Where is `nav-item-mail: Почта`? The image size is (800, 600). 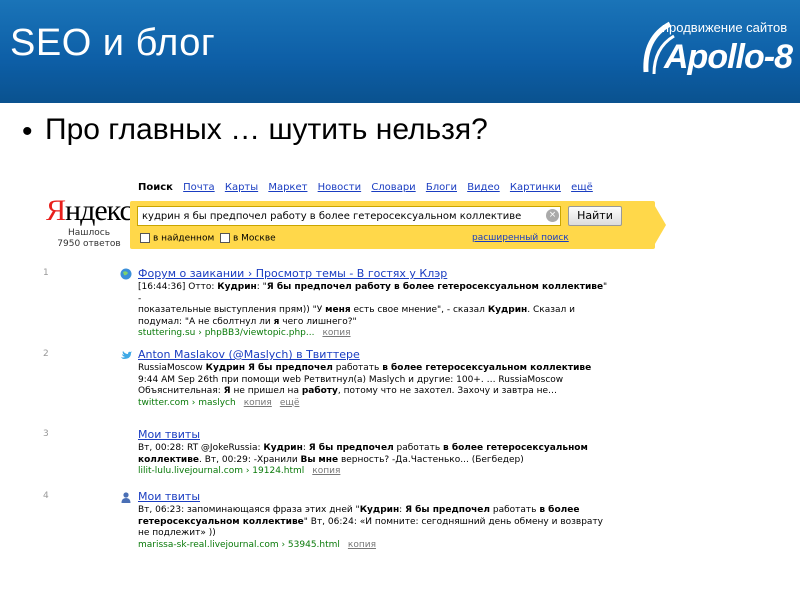 nav-item-mail: Почта is located at coordinates (199, 187).